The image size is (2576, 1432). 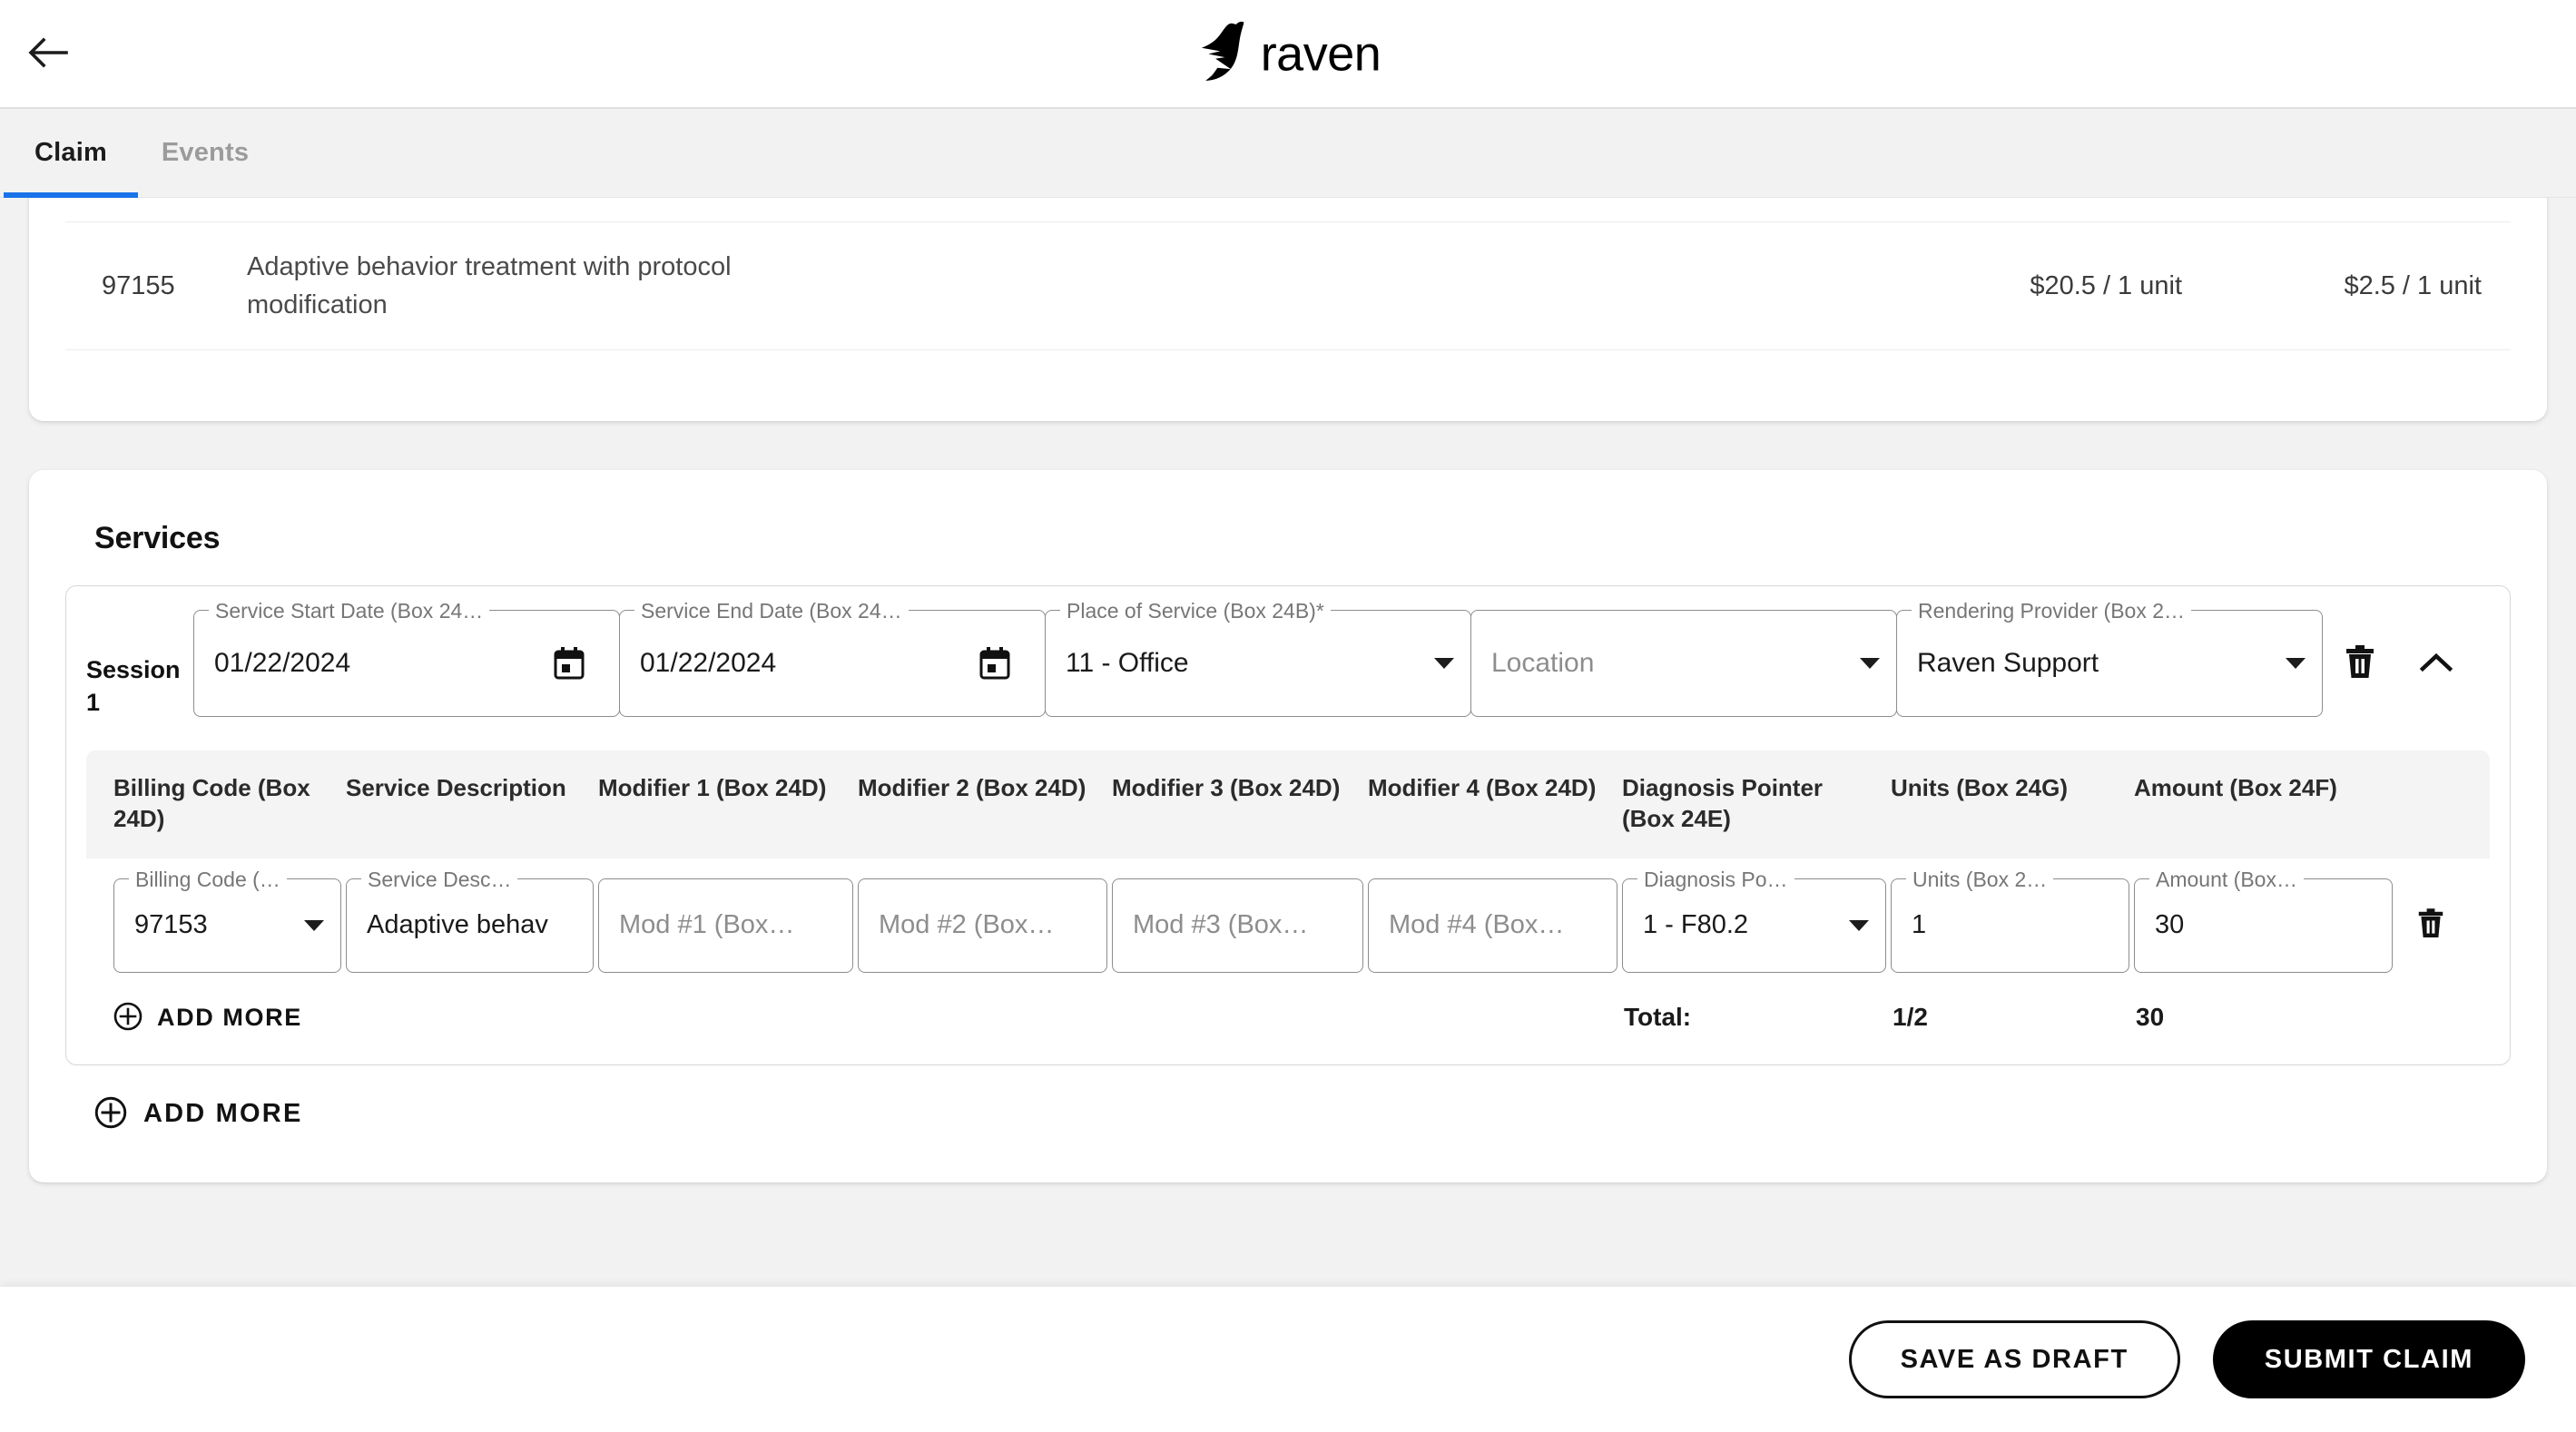 I want to click on service-end-date-field: Service End Date (Box 24… 01/22/2024, so click(x=832, y=658).